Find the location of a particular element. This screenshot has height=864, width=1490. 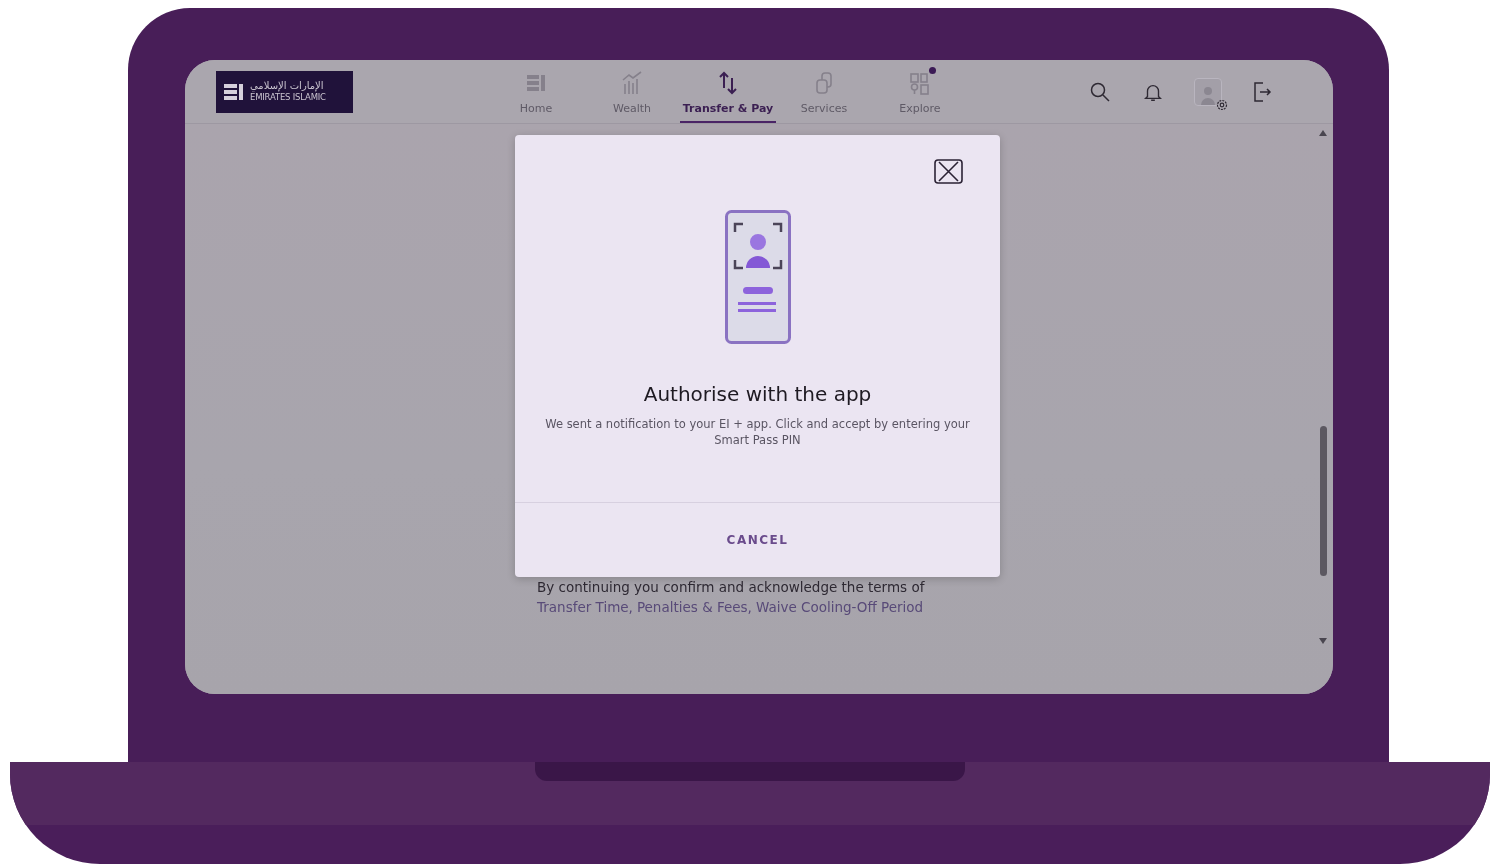

terms-link: Penalties & Fees, is located at coordinates (694, 607).